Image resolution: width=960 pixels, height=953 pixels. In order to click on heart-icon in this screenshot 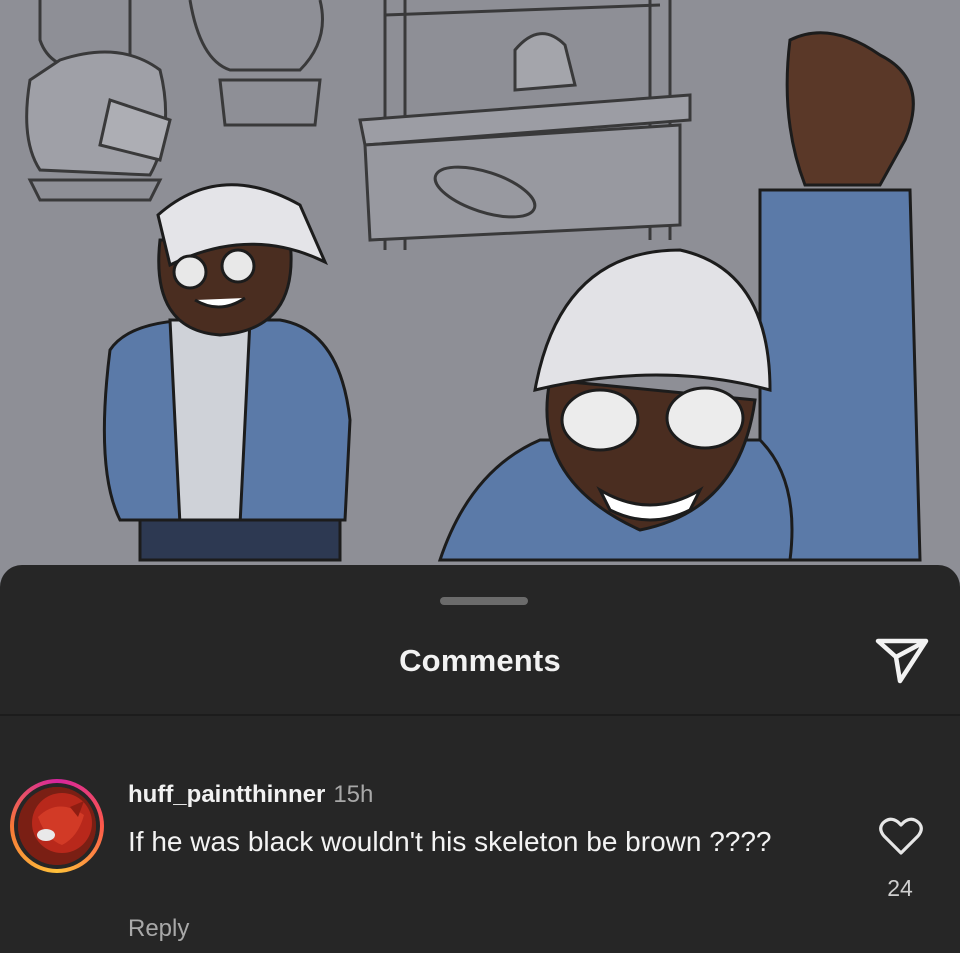, I will do `click(901, 836)`.